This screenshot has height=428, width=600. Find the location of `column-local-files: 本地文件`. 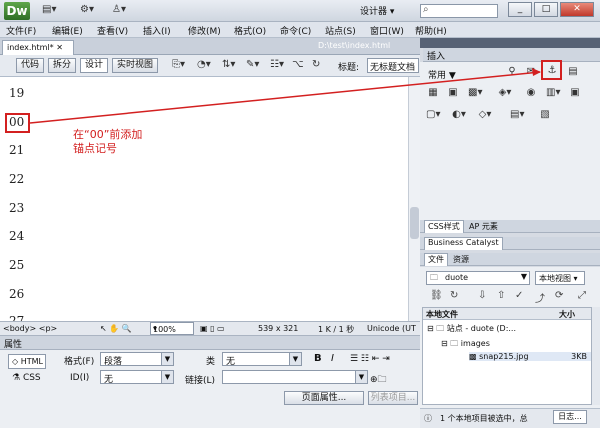

column-local-files: 本地文件 is located at coordinates (442, 314).